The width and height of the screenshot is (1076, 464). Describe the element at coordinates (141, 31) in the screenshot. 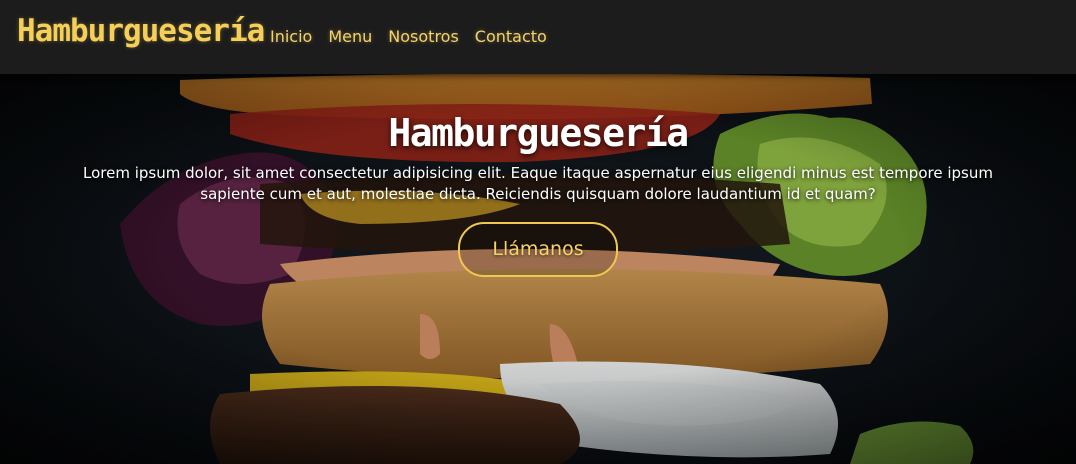

I see `brand-logo: Hamburguesería` at that location.